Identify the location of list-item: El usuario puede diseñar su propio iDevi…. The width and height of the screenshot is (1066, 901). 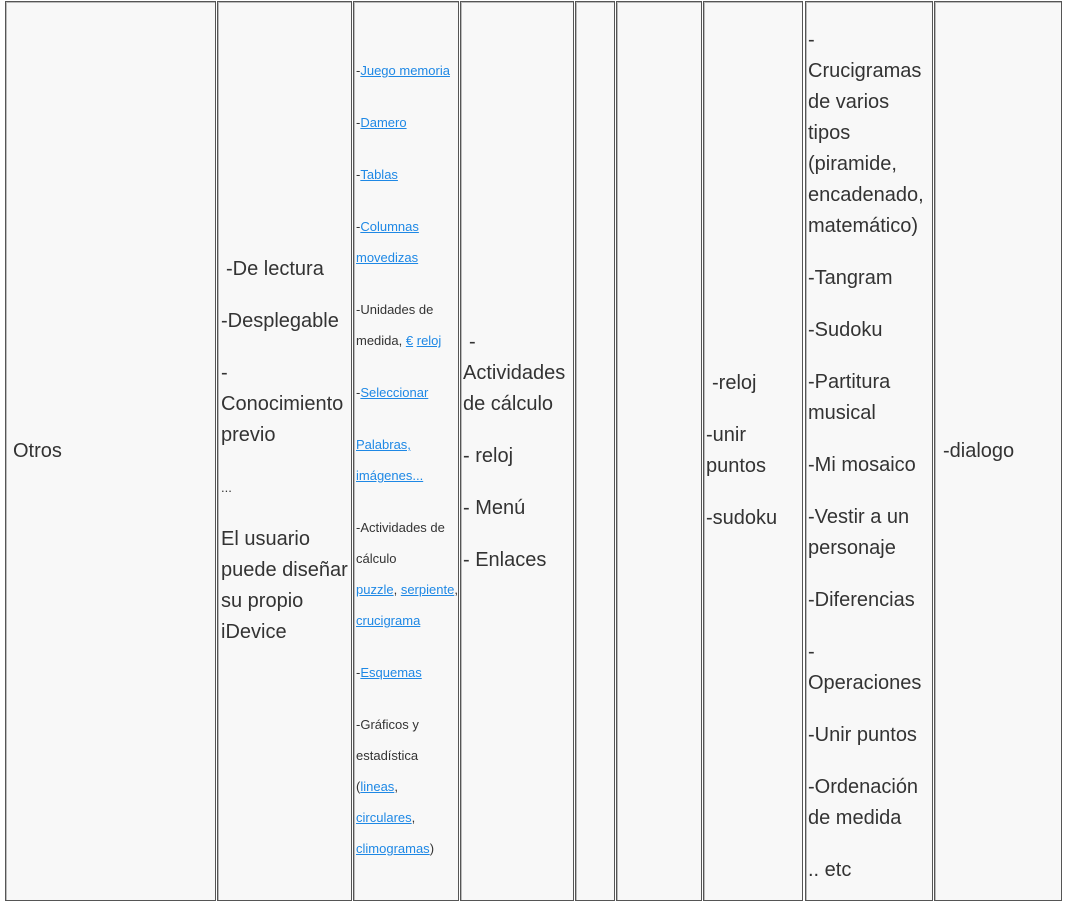
(284, 585).